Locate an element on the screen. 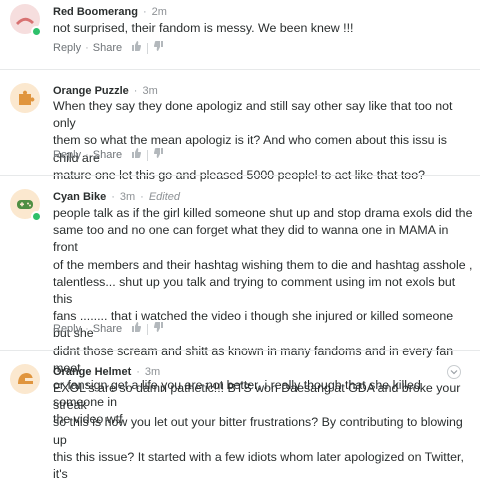 The width and height of the screenshot is (480, 483). comment-header: Red Boomerang · 2m is located at coordinates (110, 12).